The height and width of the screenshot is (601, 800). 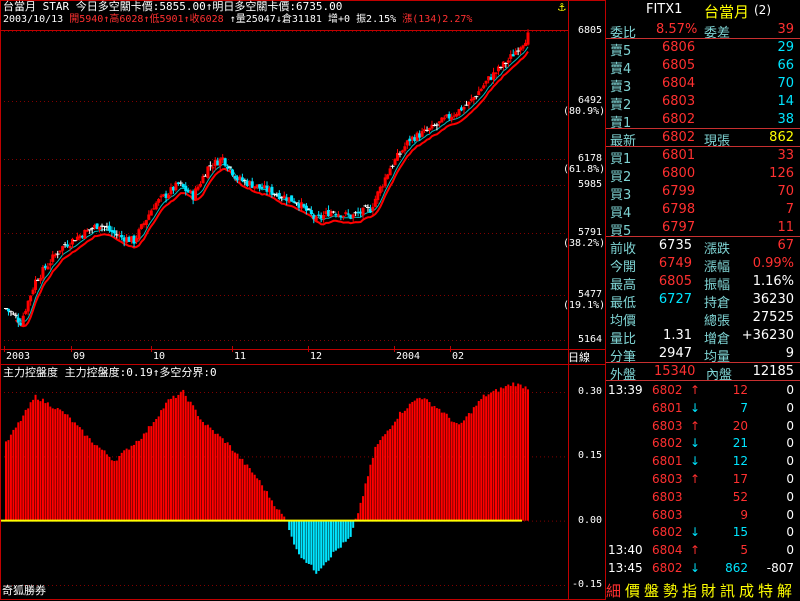 I want to click on last-trade-row: 最新 6802 現張 862, so click(x=703, y=137).